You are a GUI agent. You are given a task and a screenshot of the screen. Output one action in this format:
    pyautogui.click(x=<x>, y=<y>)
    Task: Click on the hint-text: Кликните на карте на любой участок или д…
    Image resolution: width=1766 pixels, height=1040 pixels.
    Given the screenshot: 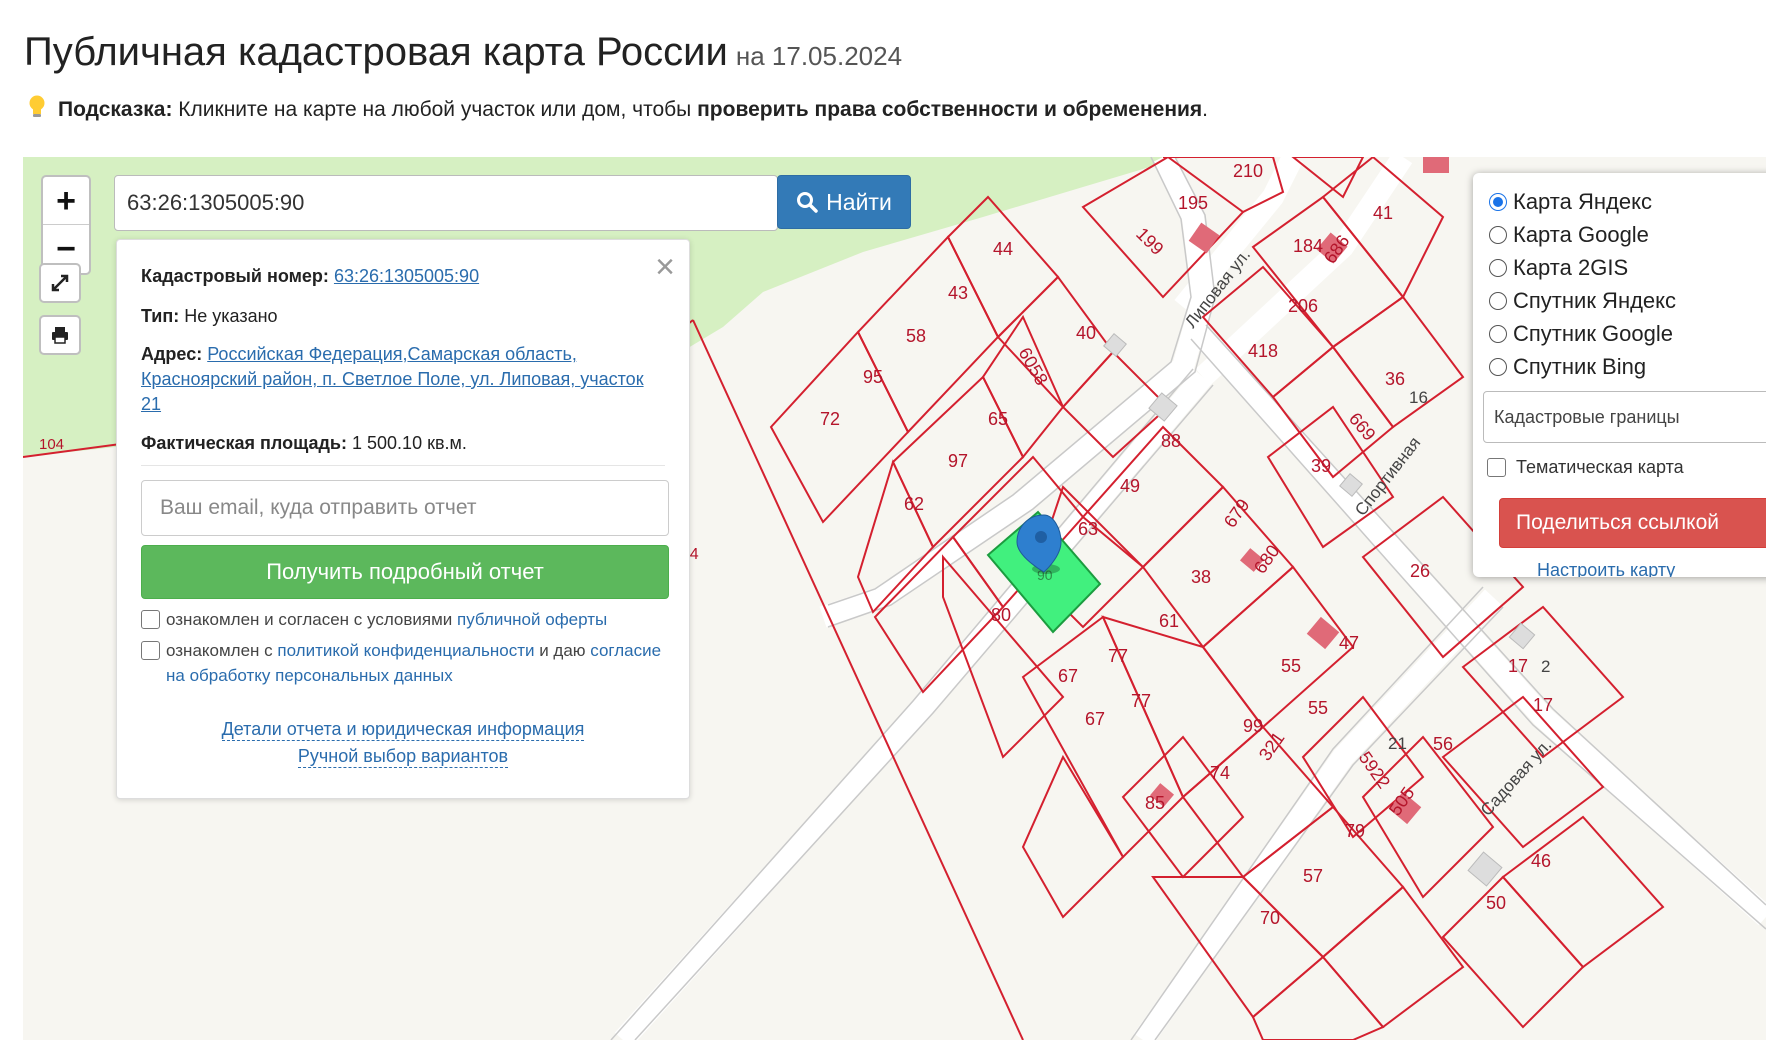 What is the action you would take?
    pyautogui.click(x=435, y=109)
    